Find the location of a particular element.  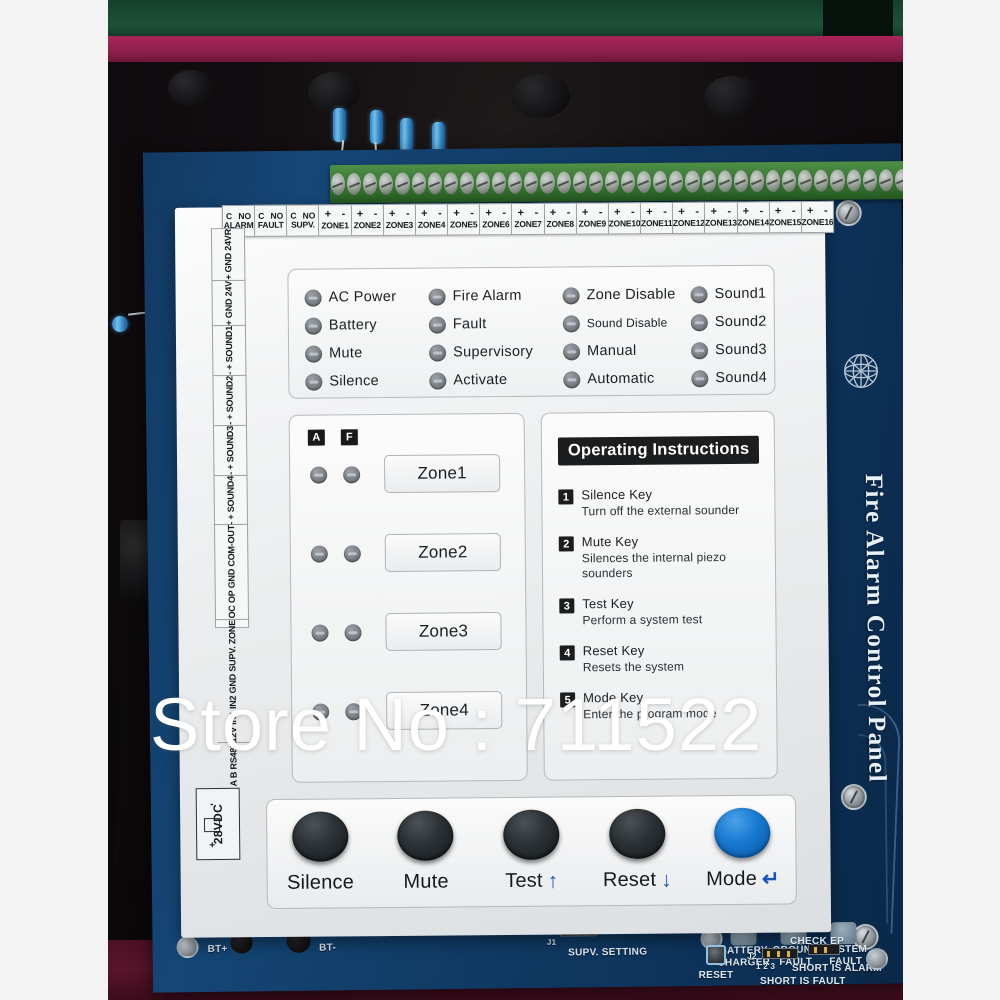

globe-icon is located at coordinates (861, 371).